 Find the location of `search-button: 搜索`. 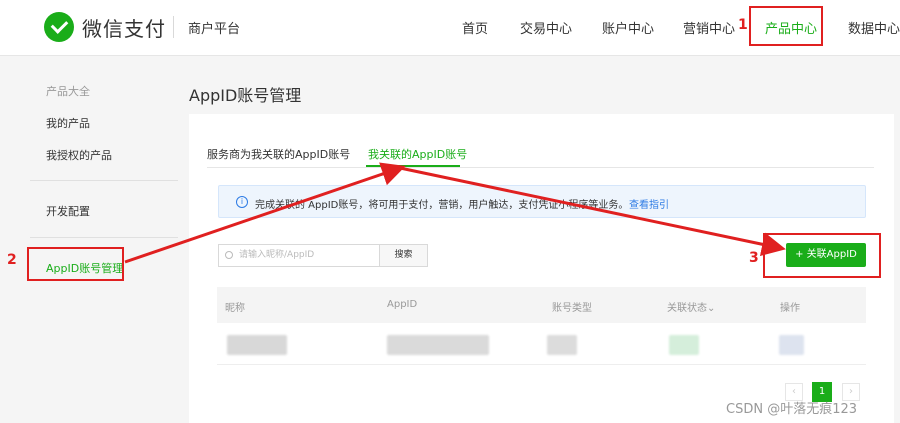

search-button: 搜索 is located at coordinates (403, 255).